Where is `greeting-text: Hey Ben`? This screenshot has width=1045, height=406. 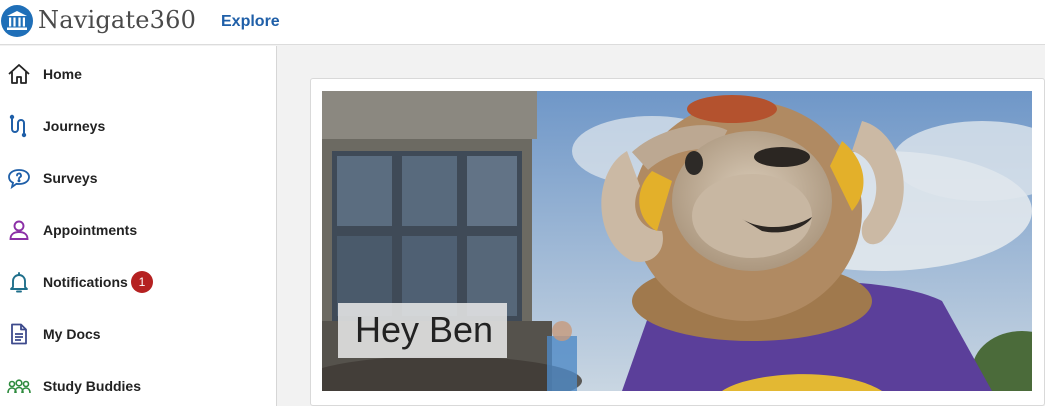
greeting-text: Hey Ben is located at coordinates (424, 329).